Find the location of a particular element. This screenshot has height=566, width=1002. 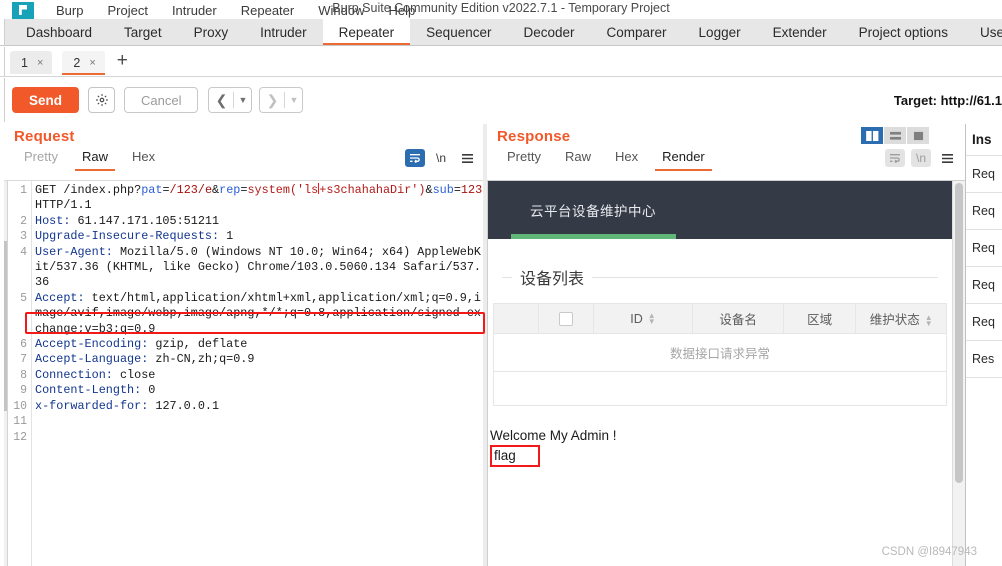

repeater-tab-2: 2 × is located at coordinates (84, 63).